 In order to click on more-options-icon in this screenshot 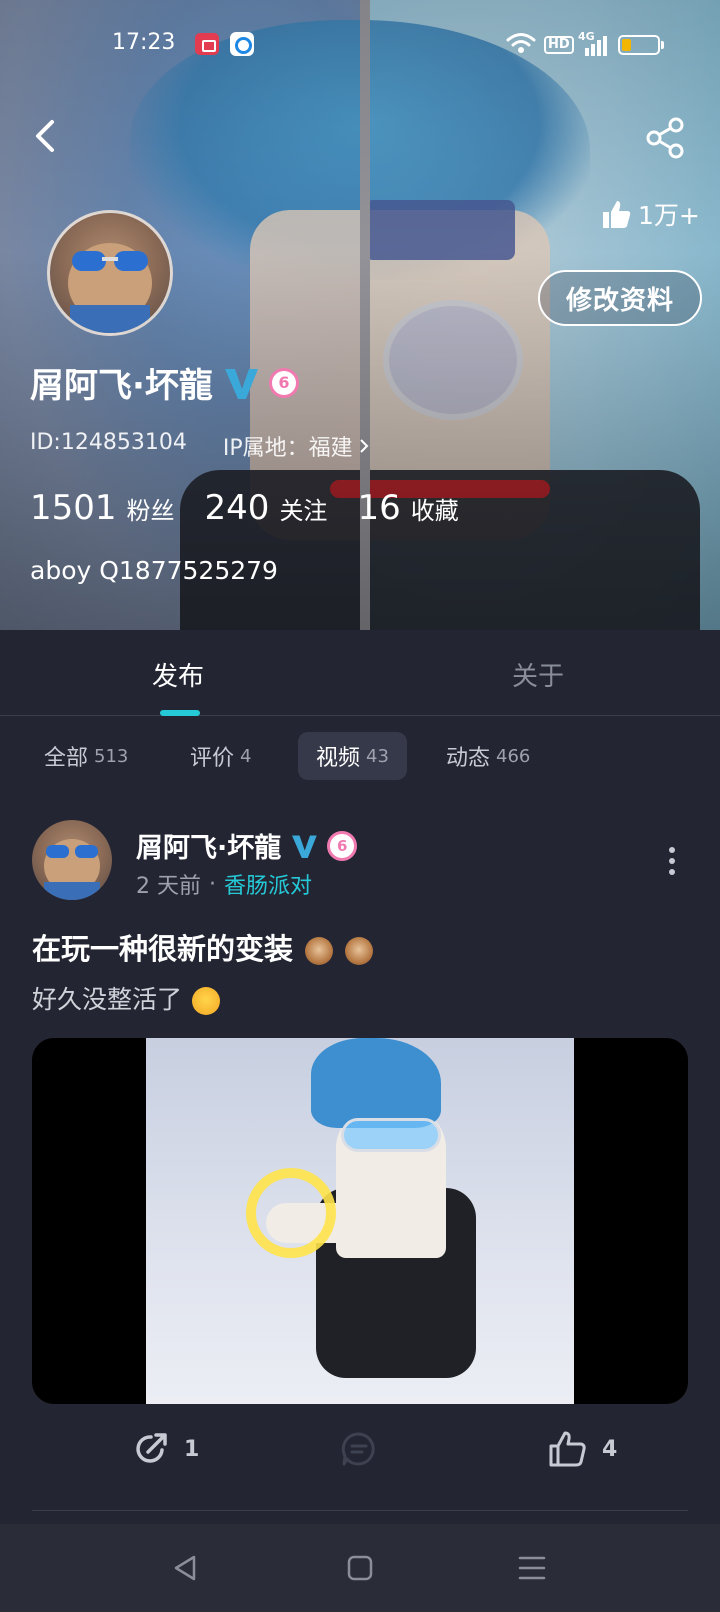, I will do `click(672, 861)`.